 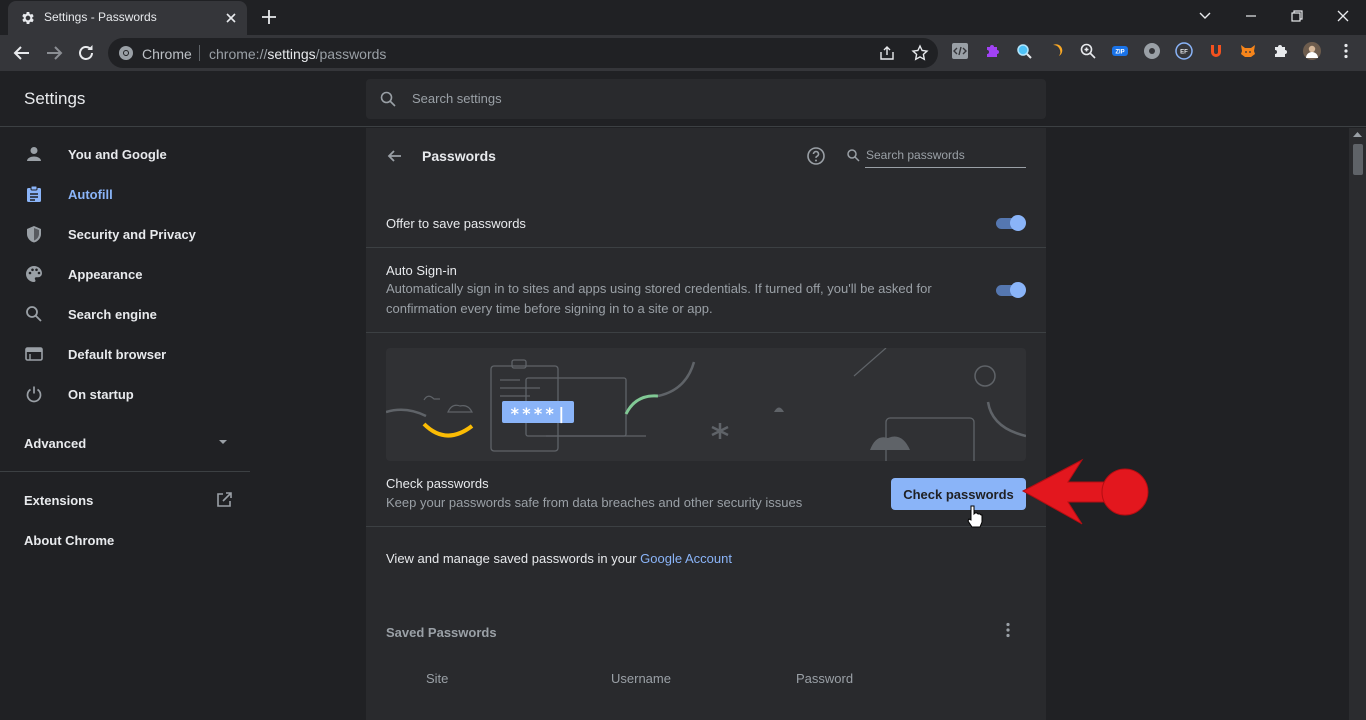 What do you see at coordinates (1008, 630) in the screenshot?
I see `more-vert-icon` at bounding box center [1008, 630].